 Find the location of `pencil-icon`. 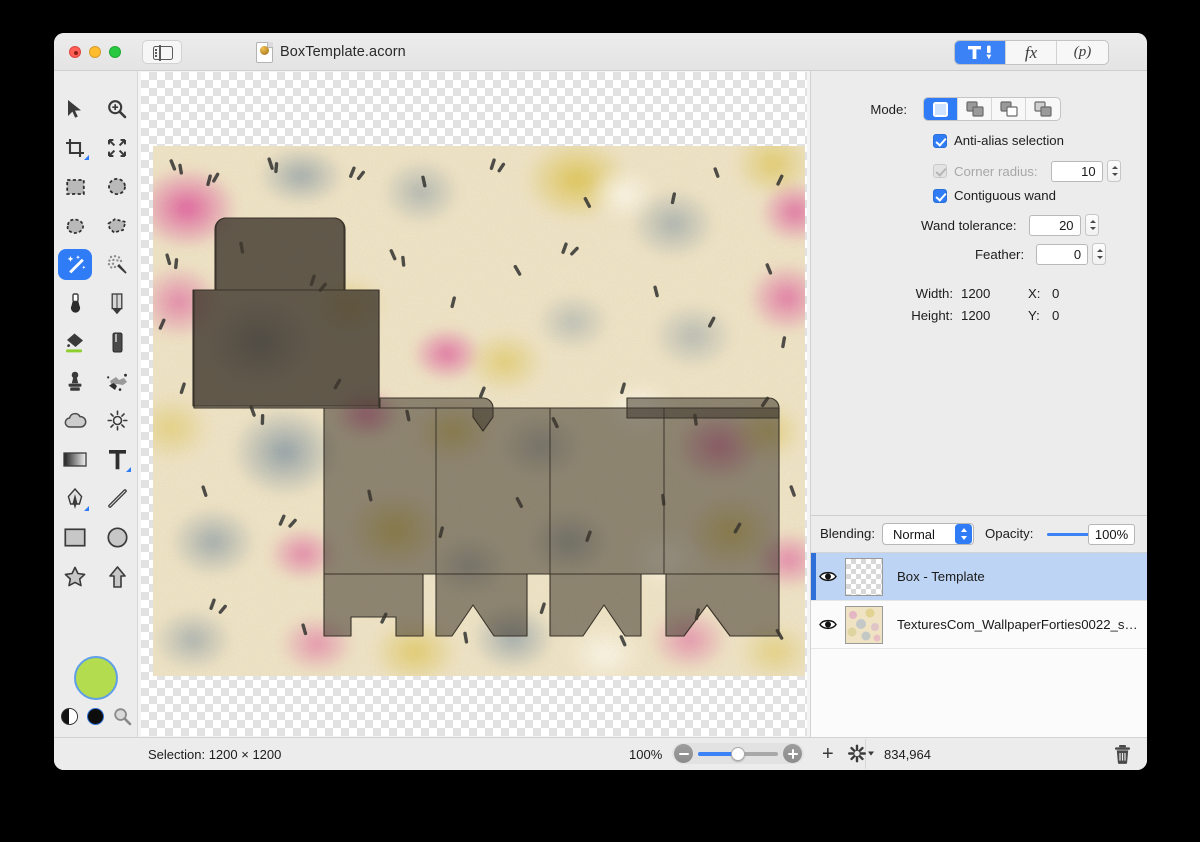

pencil-icon is located at coordinates (117, 303).